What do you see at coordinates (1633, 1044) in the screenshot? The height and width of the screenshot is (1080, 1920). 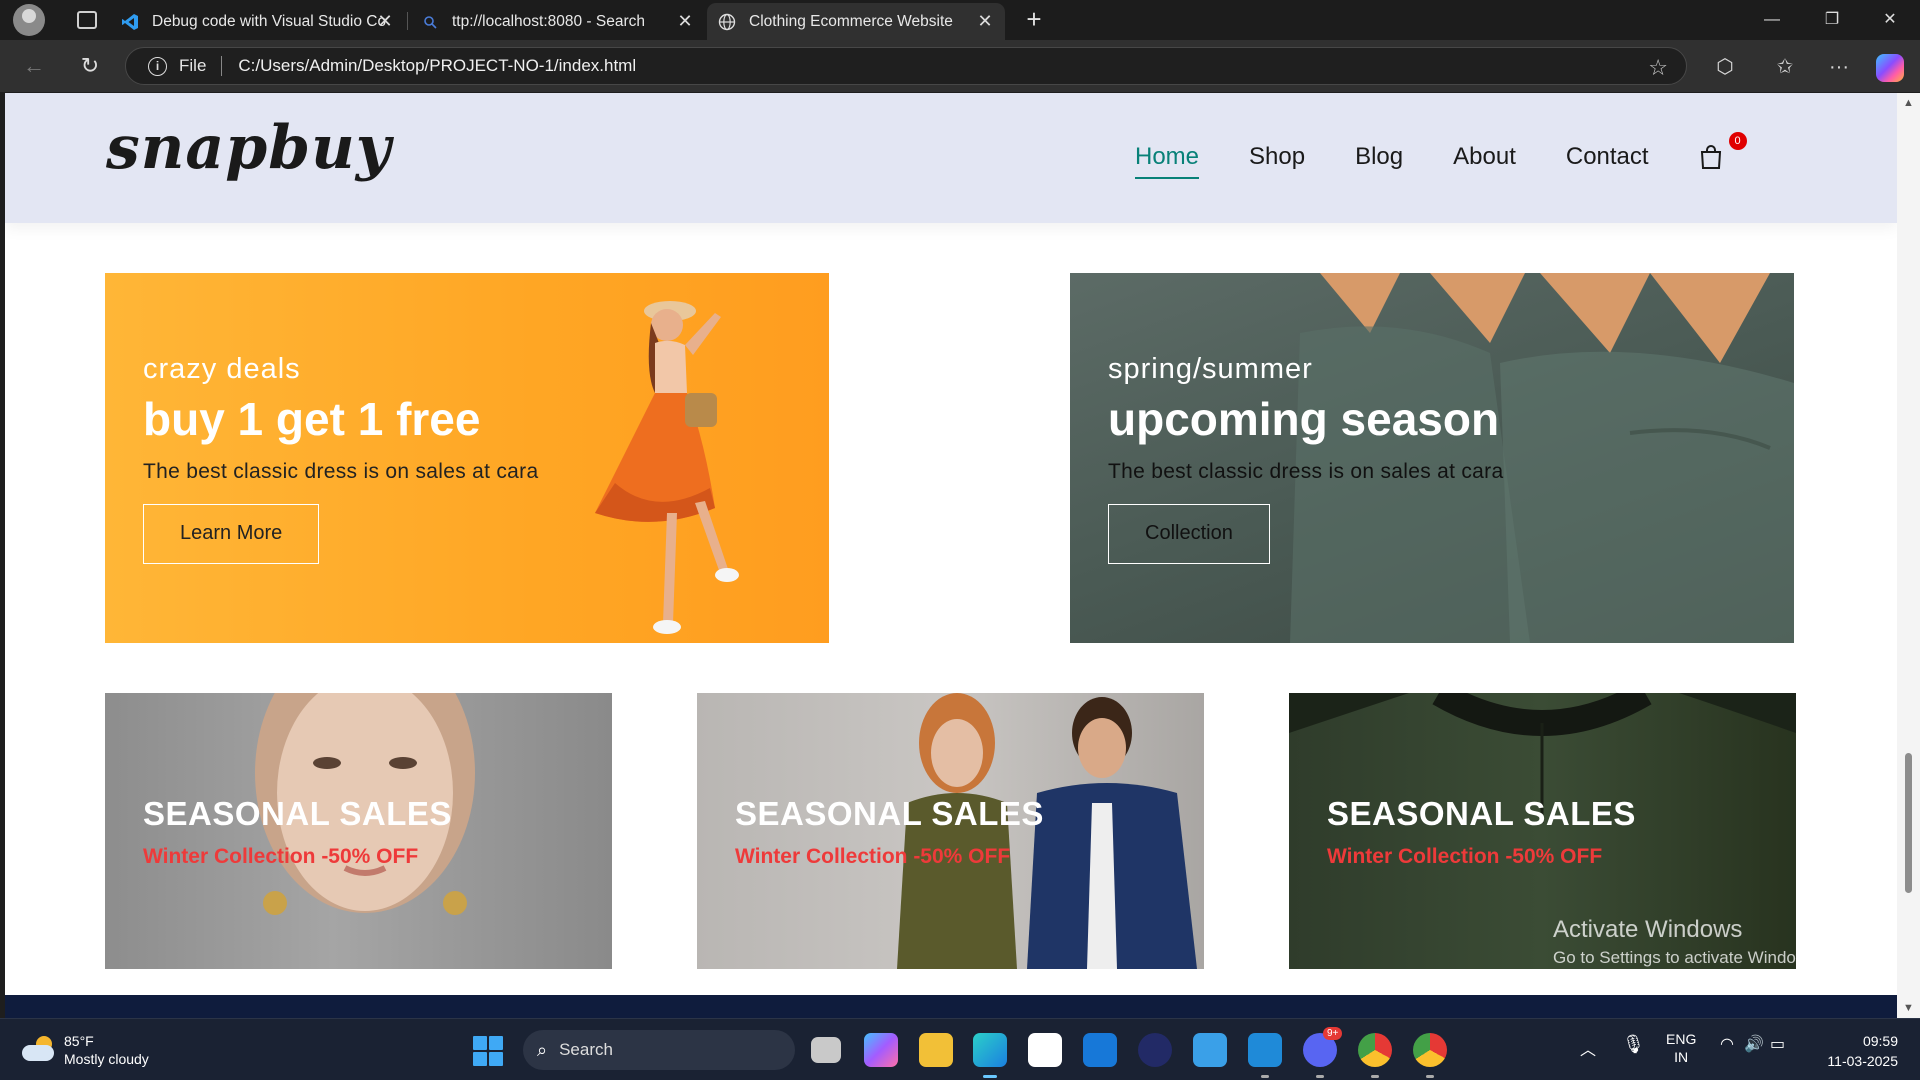 I see `microphone-icon: 🎙` at bounding box center [1633, 1044].